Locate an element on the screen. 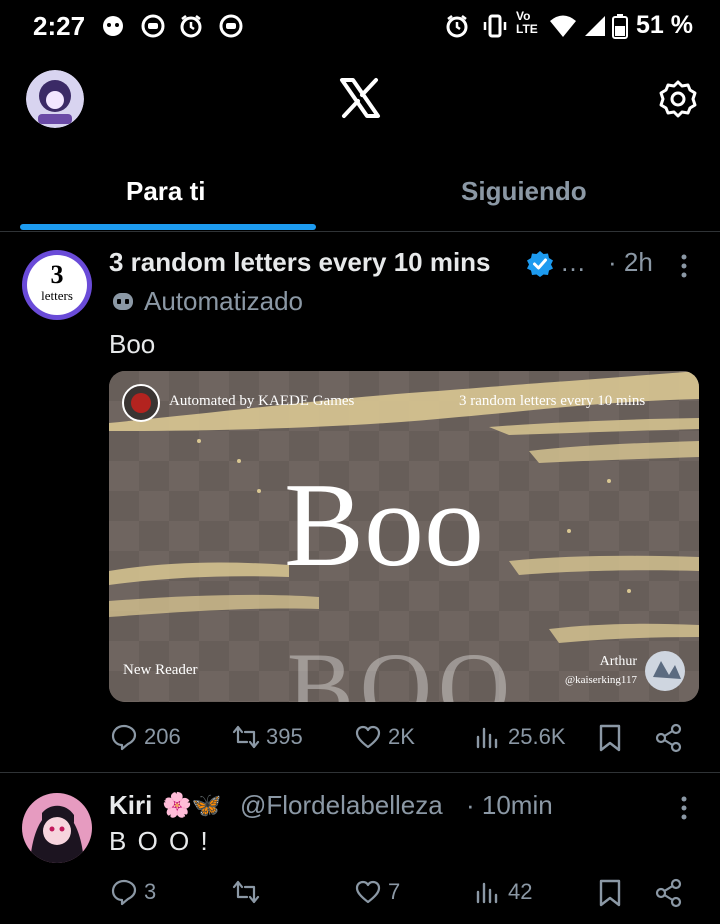 This screenshot has width=720, height=924. views-count: 42 is located at coordinates (520, 891).